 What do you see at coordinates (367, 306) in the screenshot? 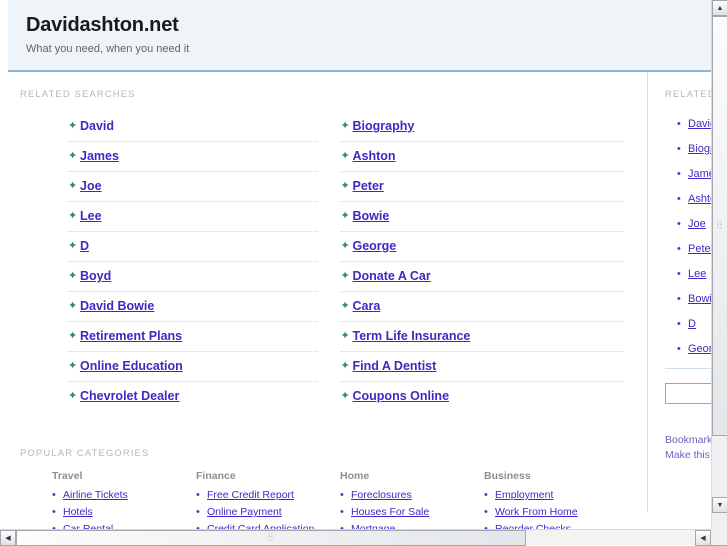
I see `related-search-link: Cara` at bounding box center [367, 306].